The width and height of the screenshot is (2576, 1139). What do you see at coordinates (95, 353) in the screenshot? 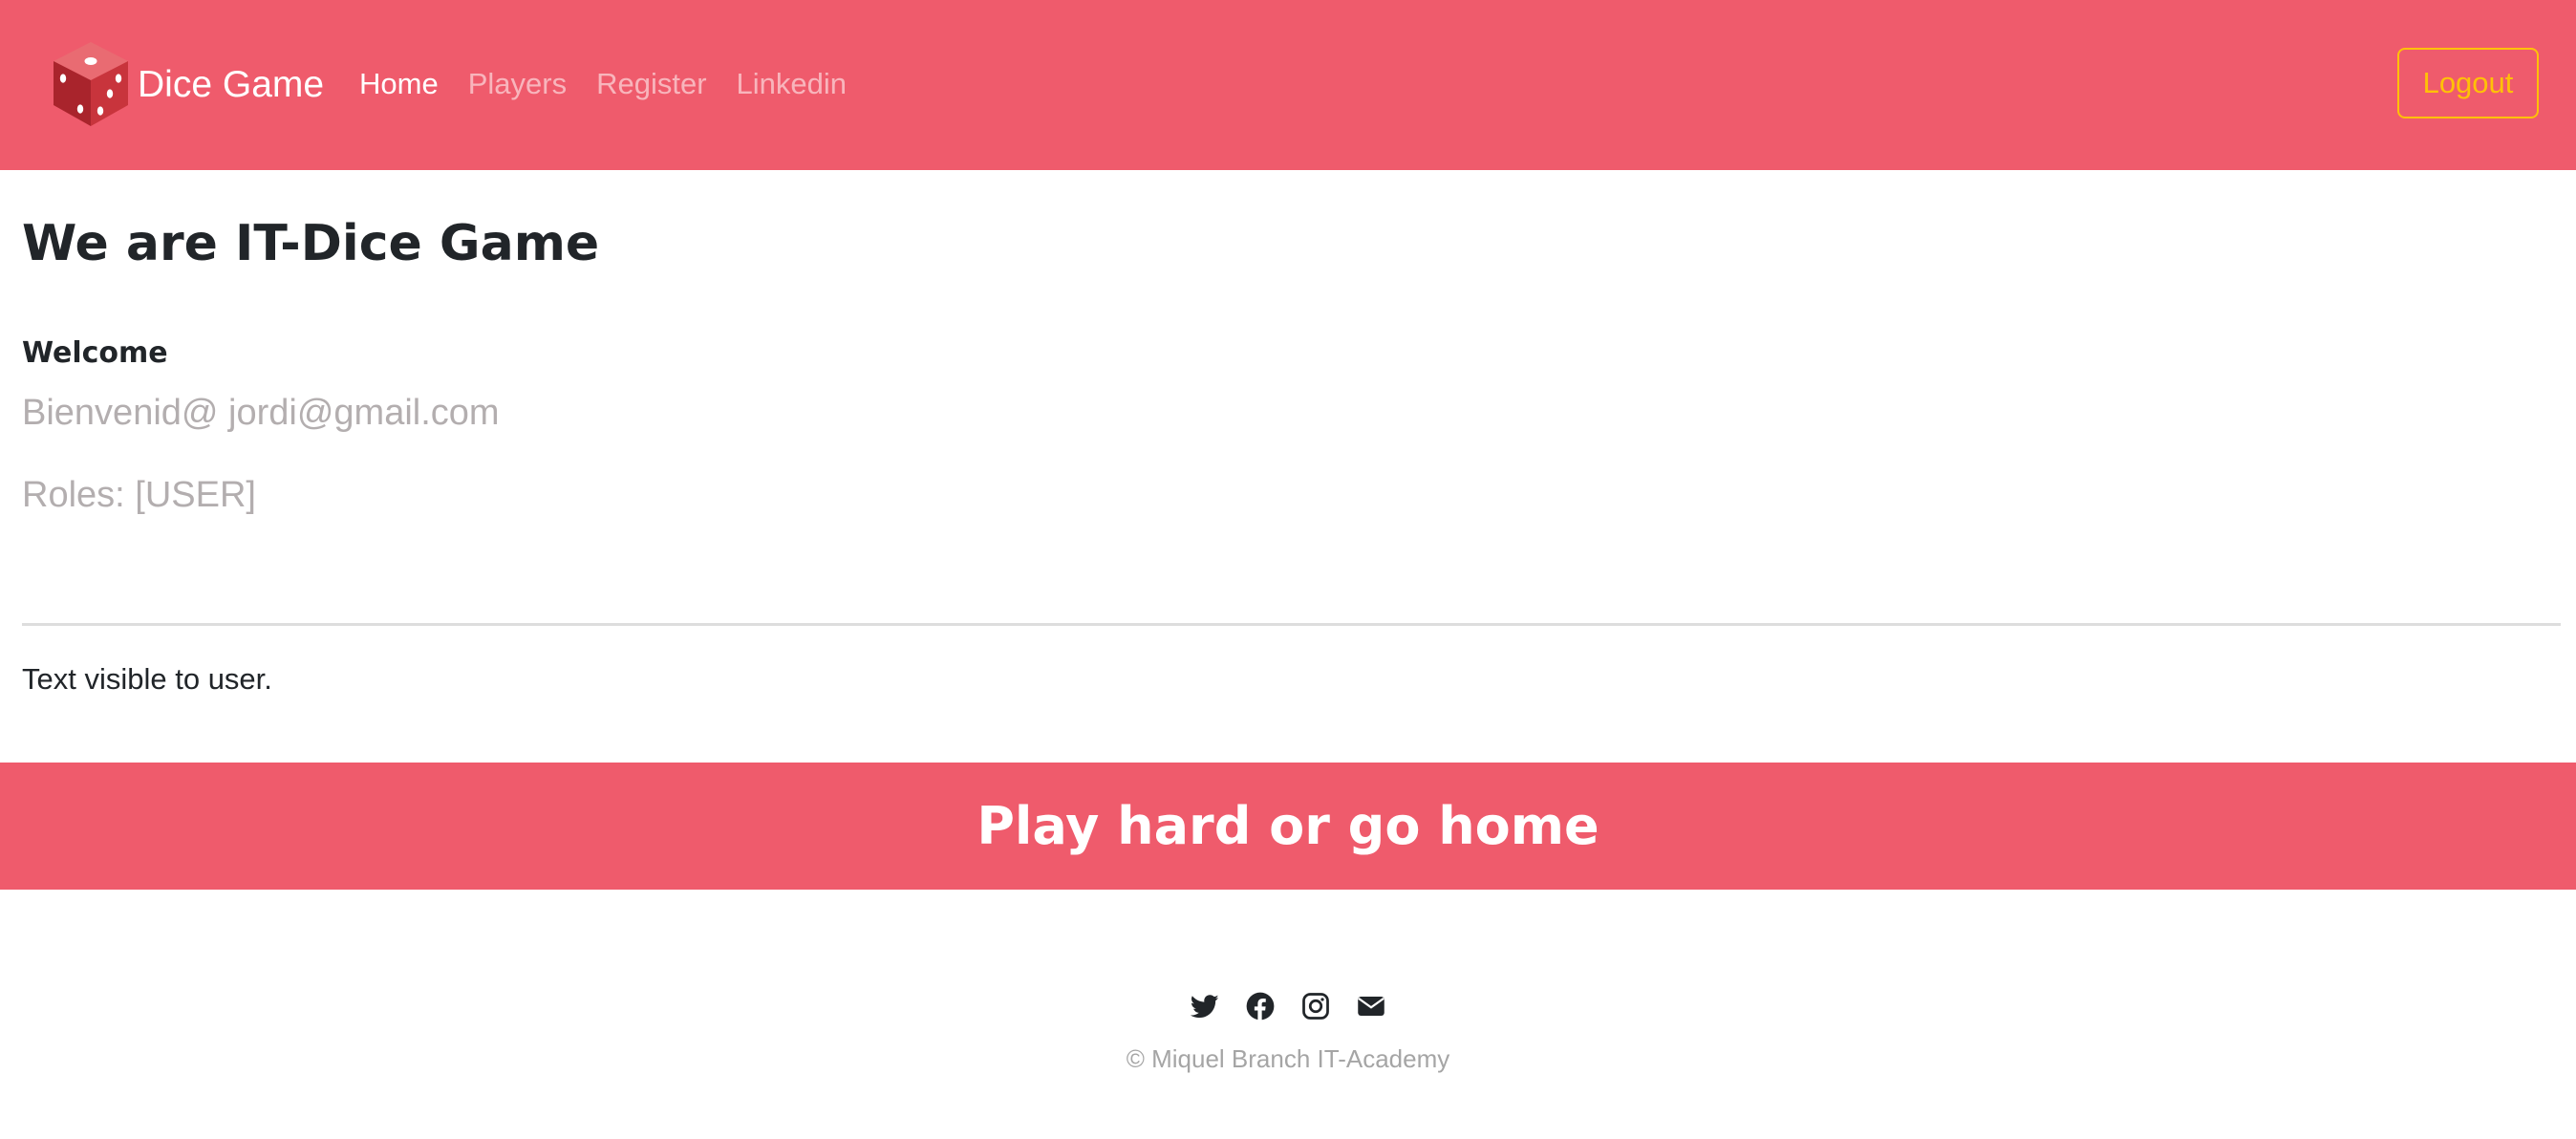
I see `welcome-heading: Welcome` at bounding box center [95, 353].